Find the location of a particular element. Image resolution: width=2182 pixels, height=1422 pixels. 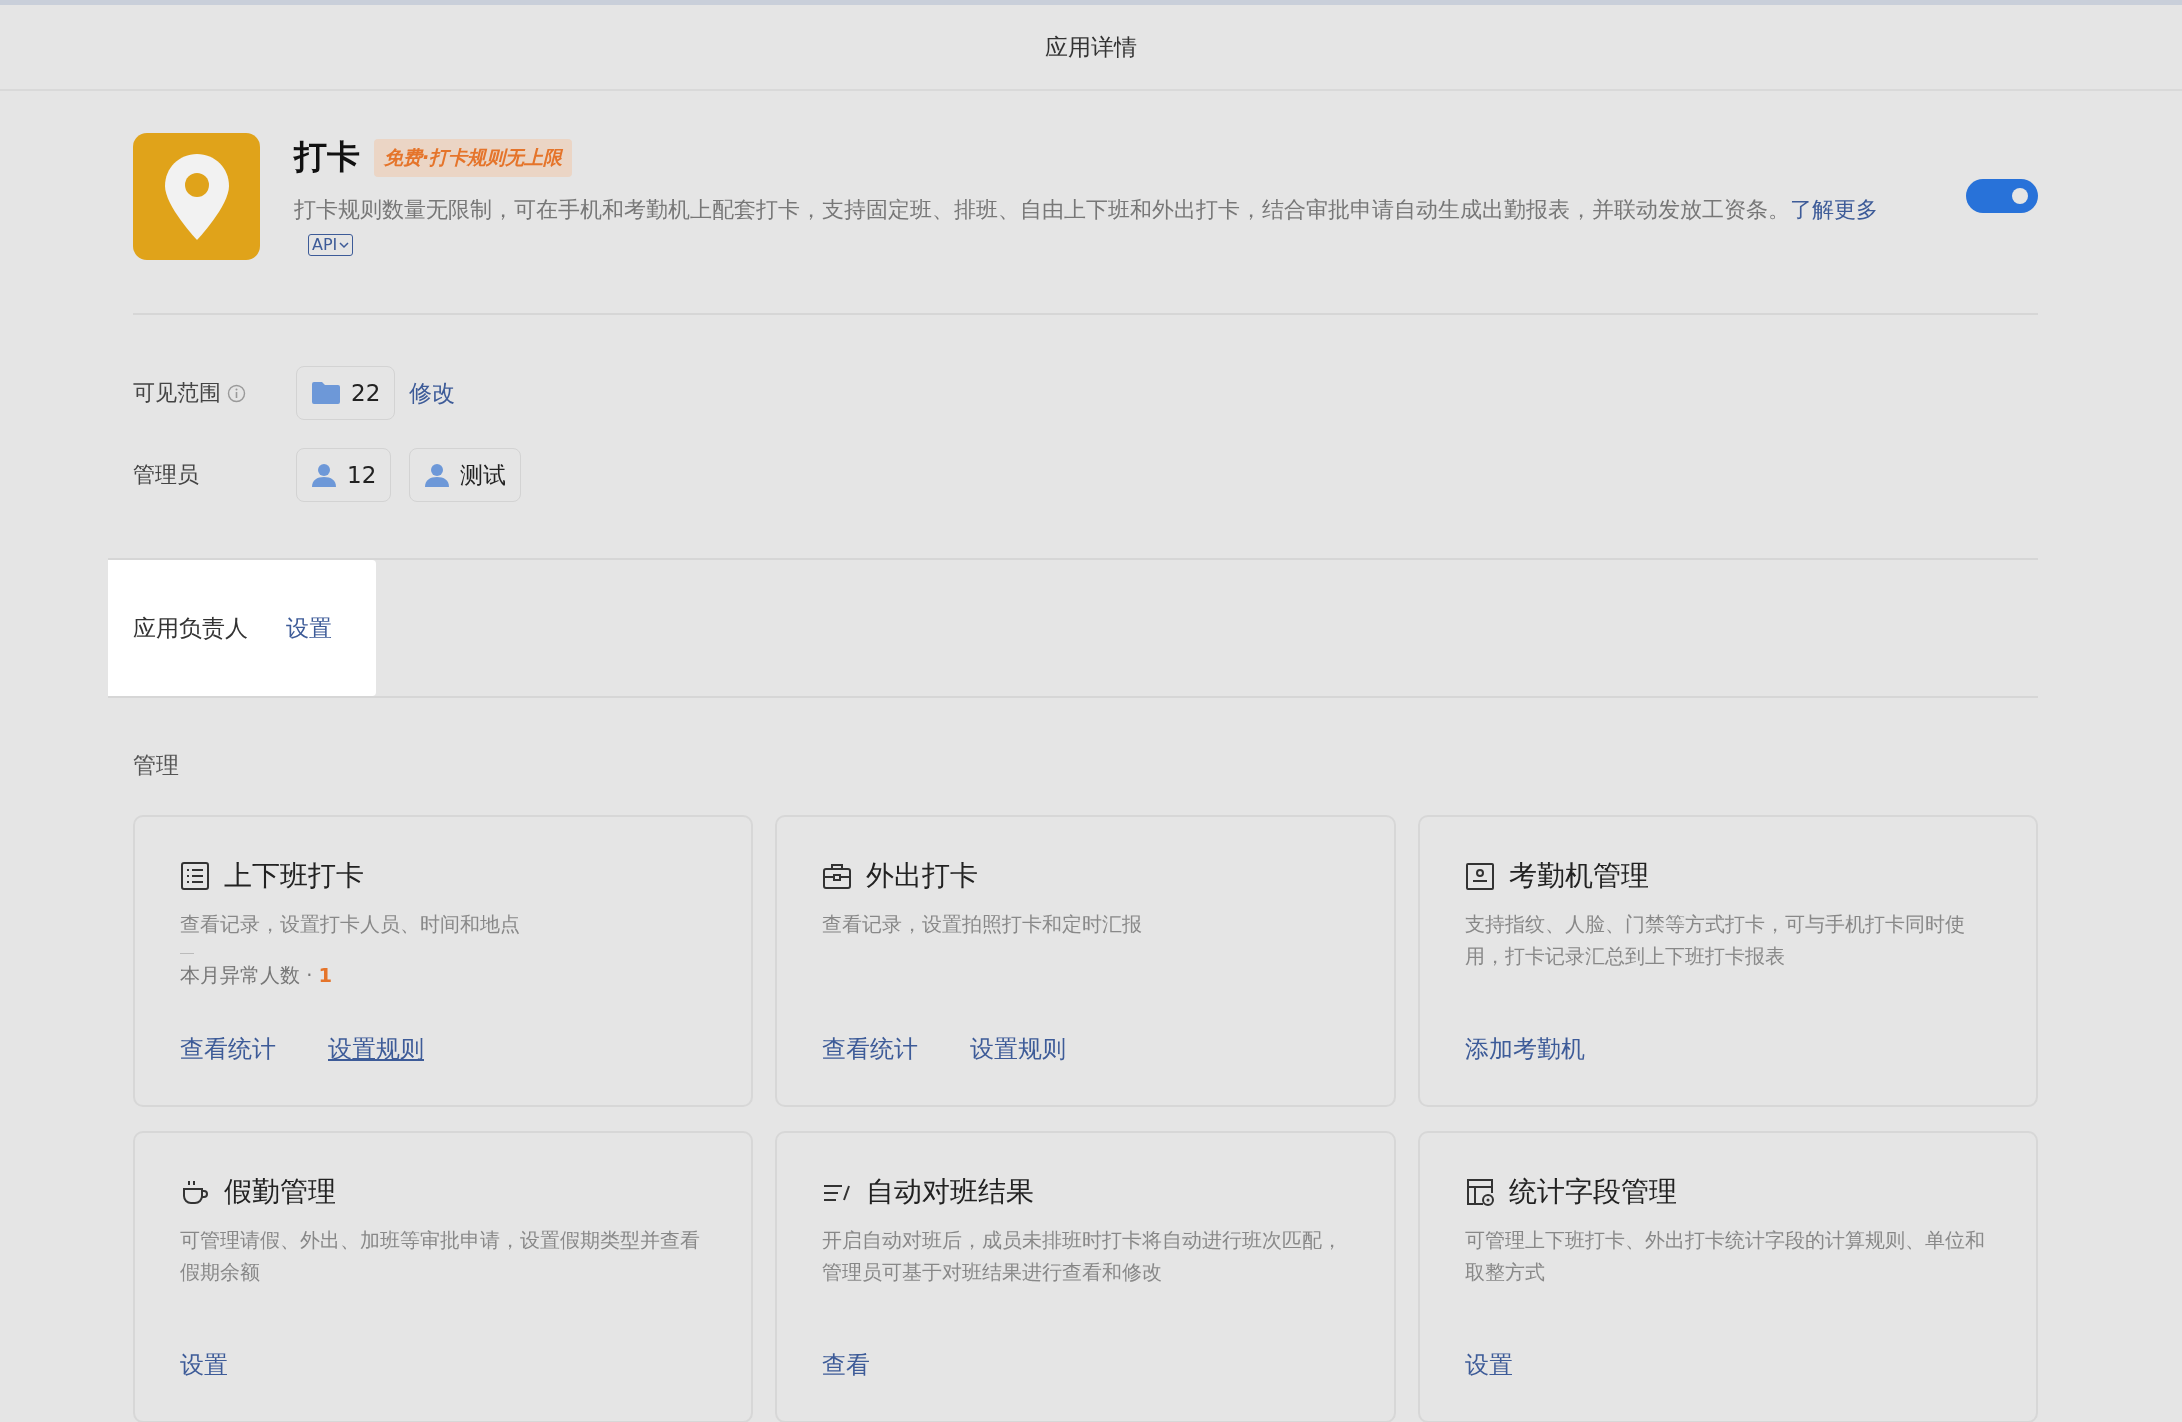

location-pin-icon is located at coordinates (196, 196).